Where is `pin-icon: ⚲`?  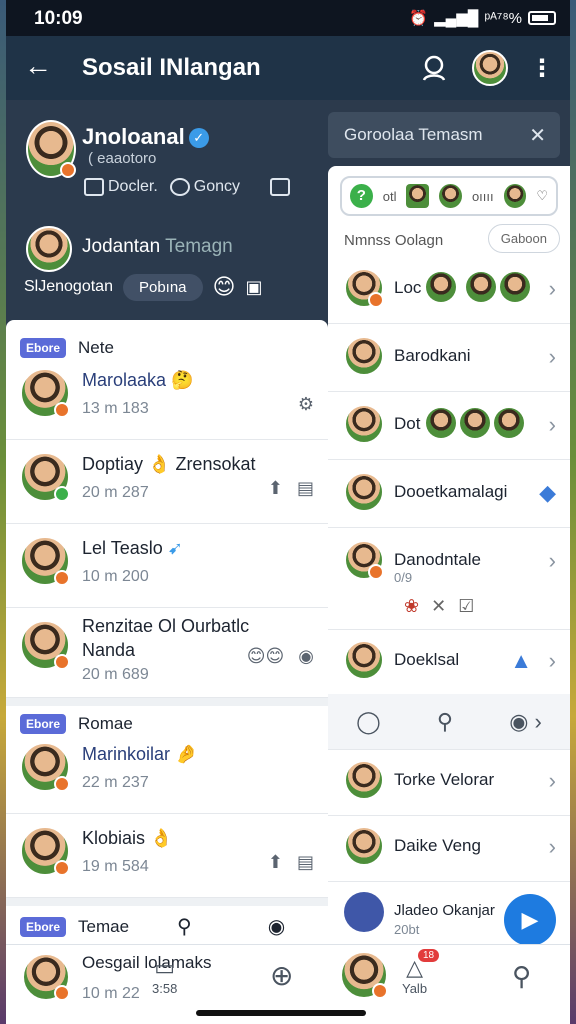 pin-icon: ⚲ is located at coordinates (184, 926).